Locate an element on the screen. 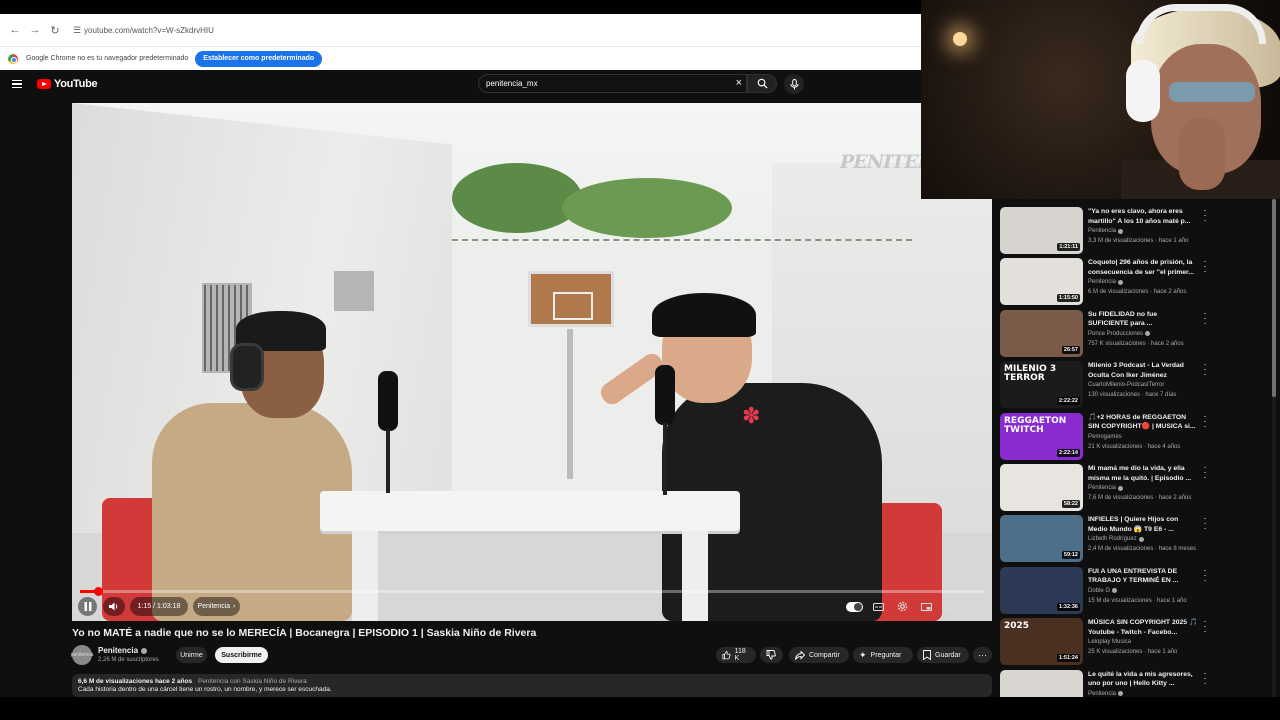  subscribe-button: Suscribirme is located at coordinates (241, 655).